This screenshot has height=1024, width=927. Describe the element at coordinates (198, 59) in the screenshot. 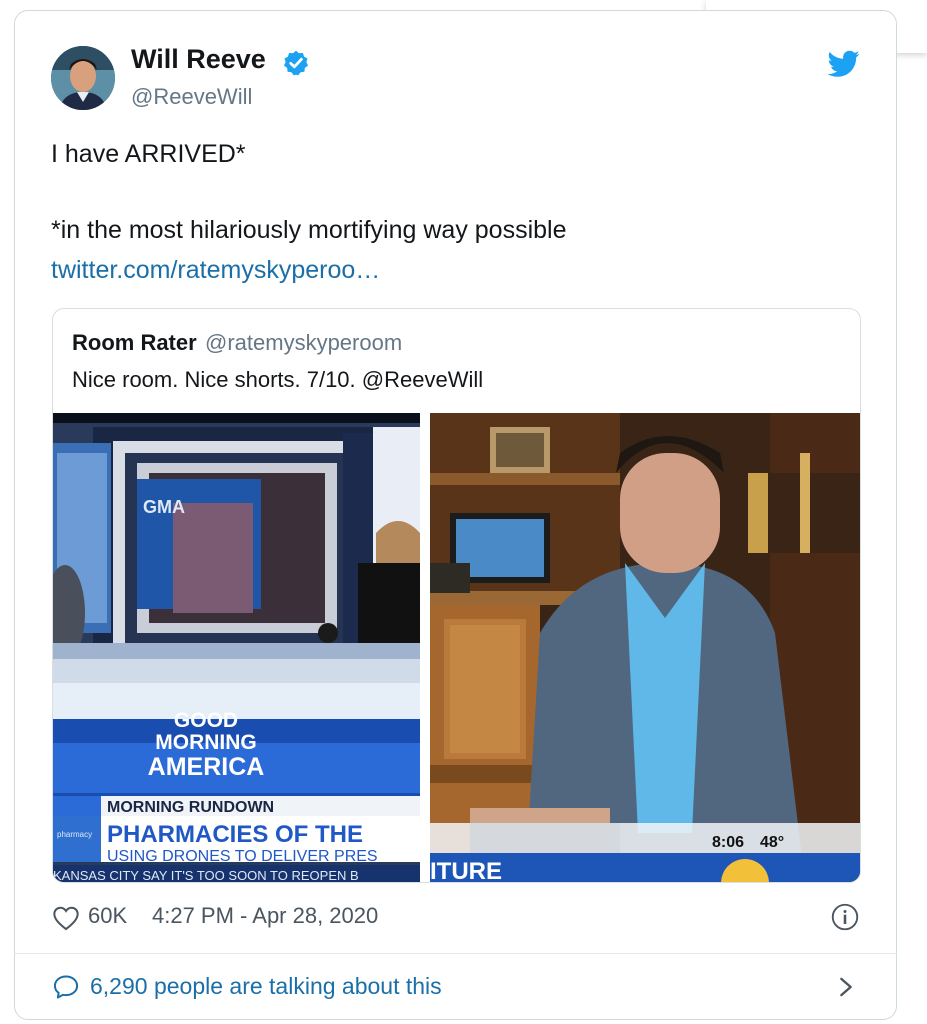

I see `author-name: Will Reeve` at that location.